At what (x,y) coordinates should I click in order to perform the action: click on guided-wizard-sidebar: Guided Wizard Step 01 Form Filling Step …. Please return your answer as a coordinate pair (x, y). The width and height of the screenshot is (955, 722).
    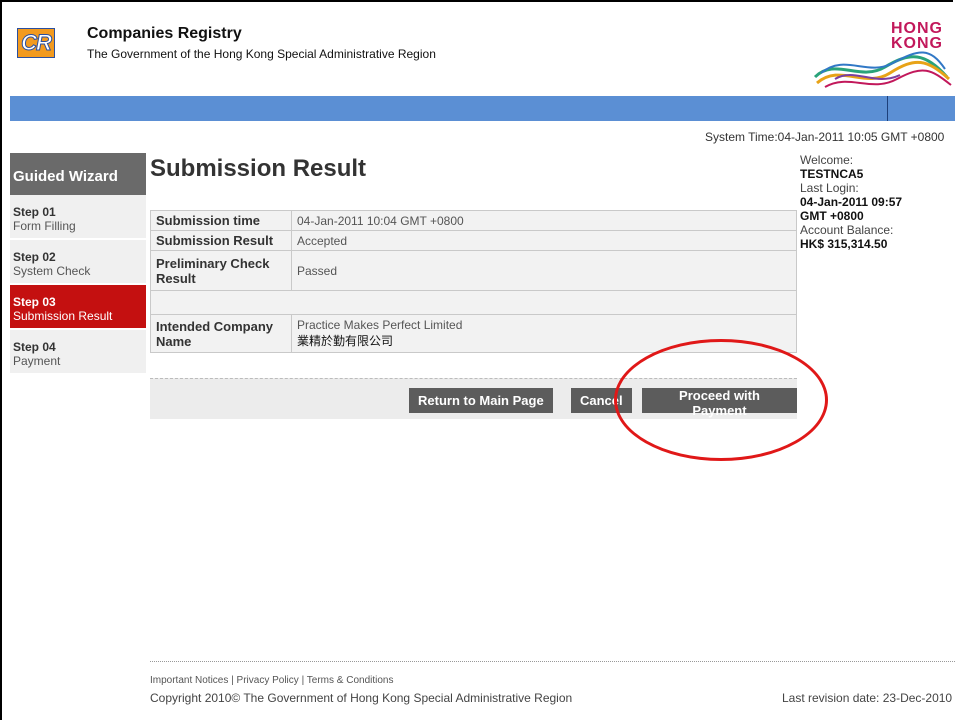
    Looking at the image, I should click on (78, 264).